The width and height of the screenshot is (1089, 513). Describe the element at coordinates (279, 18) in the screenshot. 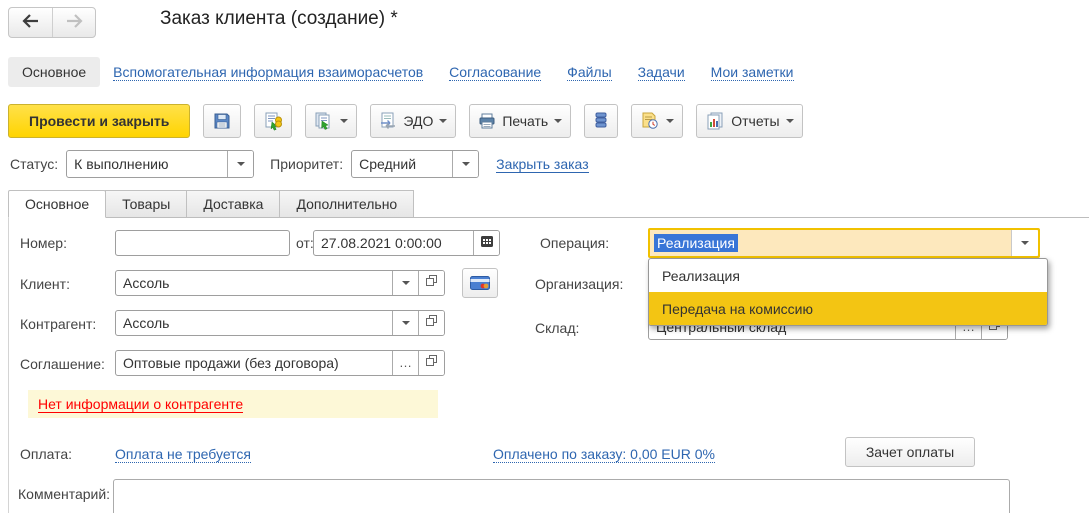

I see `page-title: Заказ клиента (создание) *` at that location.